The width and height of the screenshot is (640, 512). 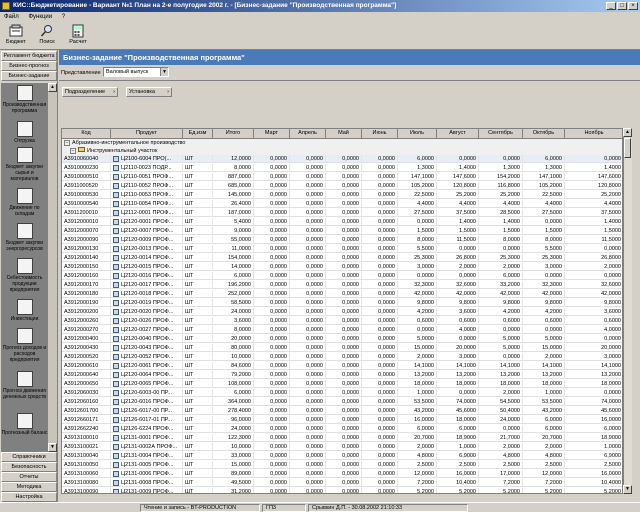 What do you see at coordinates (86, 231) in the screenshot?
I see `code-cell: А3912000070` at bounding box center [86, 231].